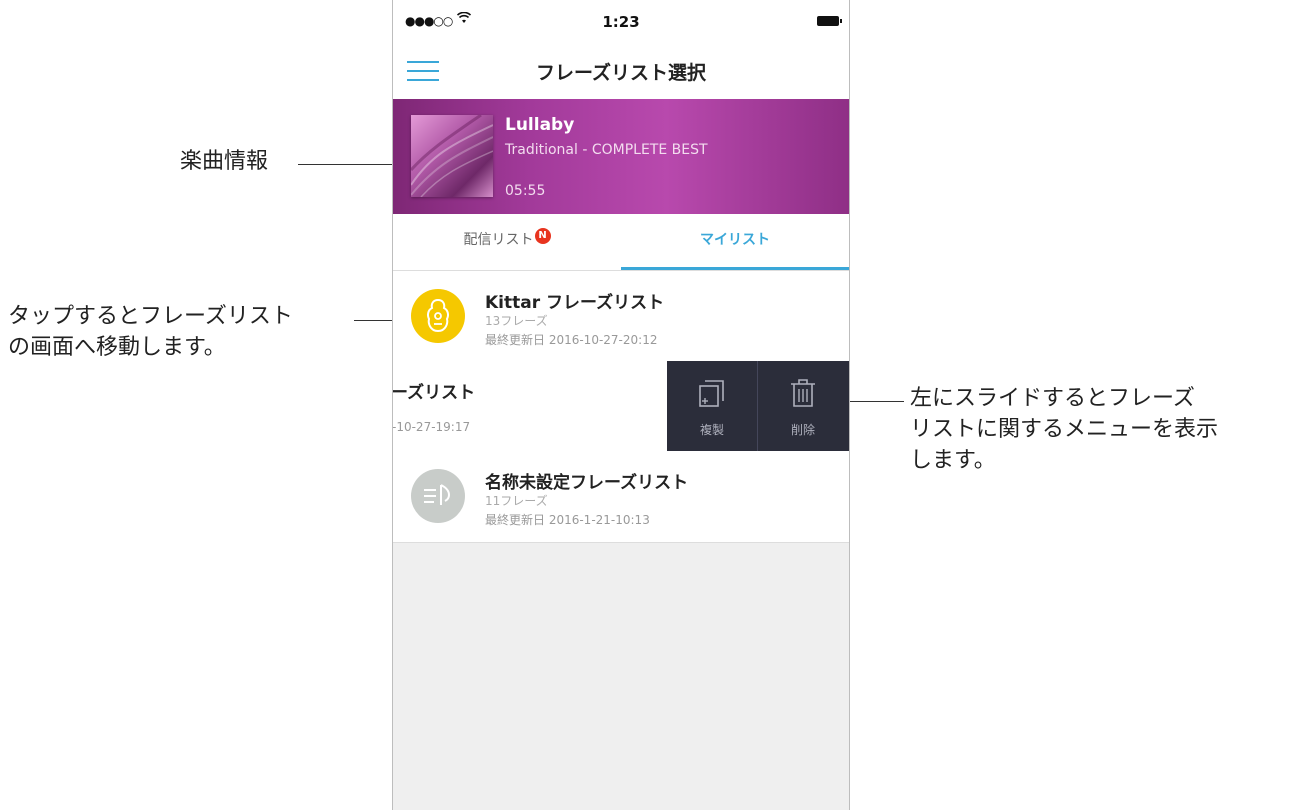 This screenshot has height=810, width=1289. I want to click on copy-button: 複製, so click(712, 406).